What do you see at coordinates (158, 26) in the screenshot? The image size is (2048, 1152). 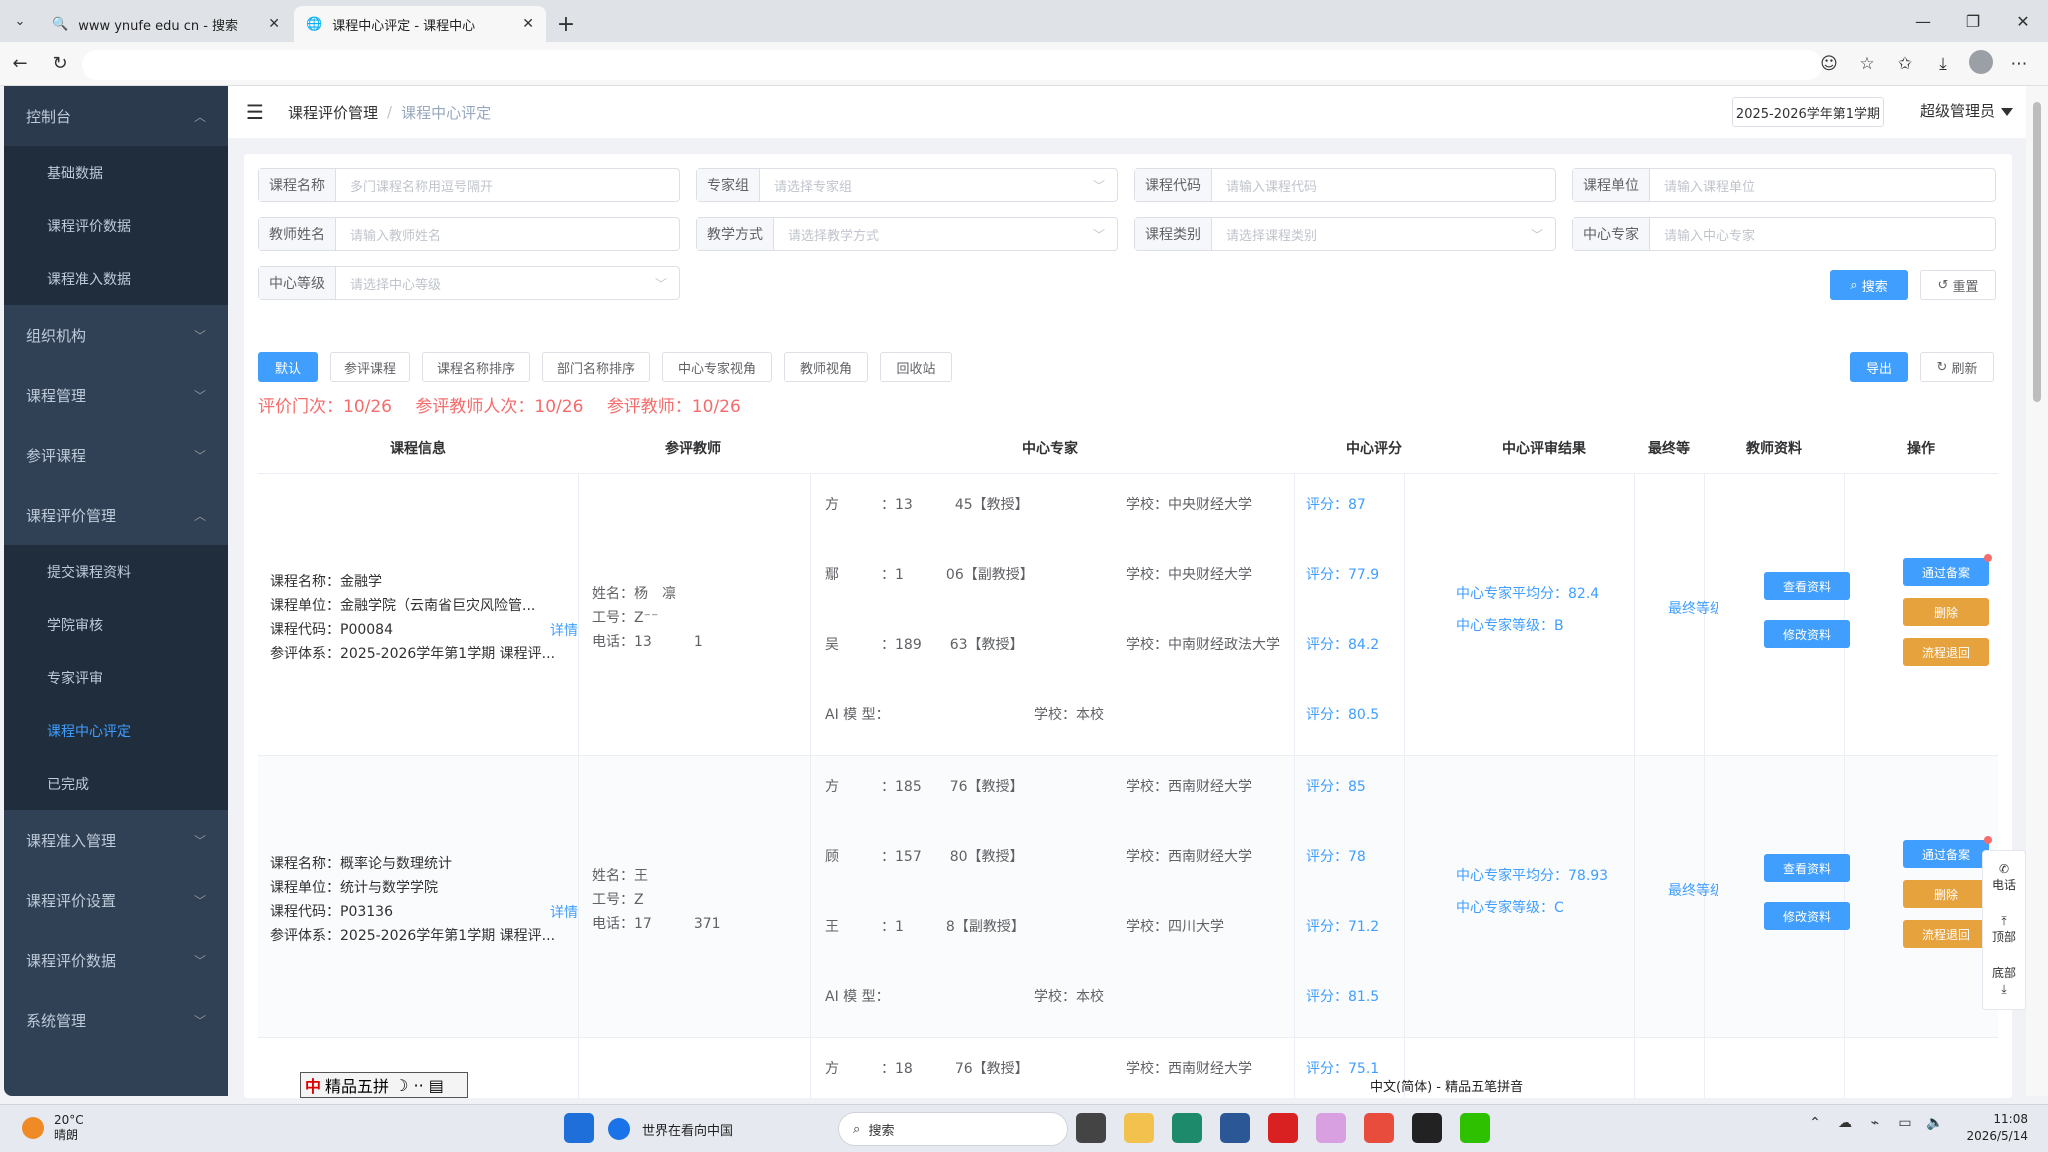 I see `tab-title: www ynufe edu cn - 搜索` at bounding box center [158, 26].